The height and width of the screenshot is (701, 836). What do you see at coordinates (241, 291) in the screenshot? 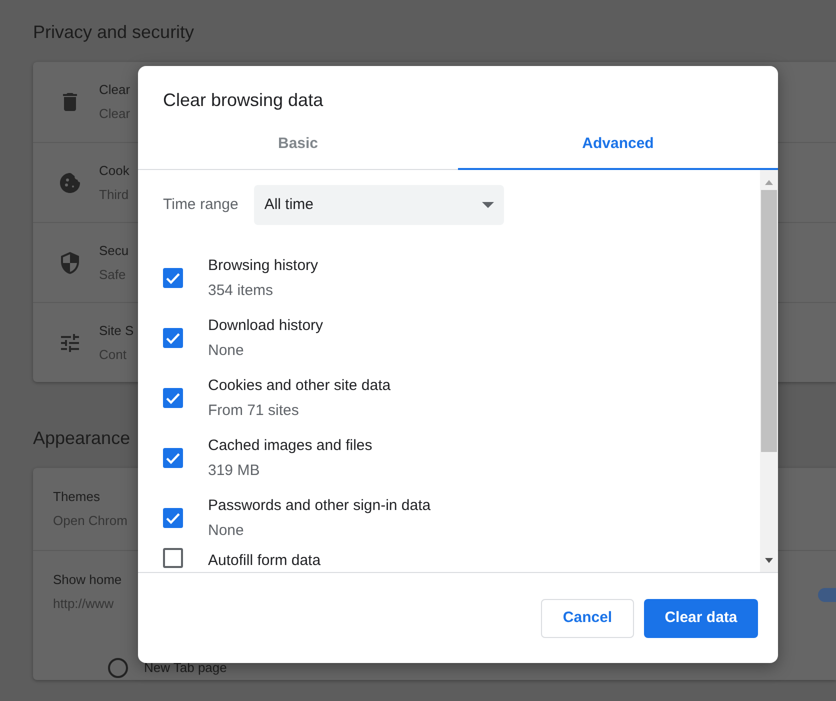
I see `item-detail: 354 items` at bounding box center [241, 291].